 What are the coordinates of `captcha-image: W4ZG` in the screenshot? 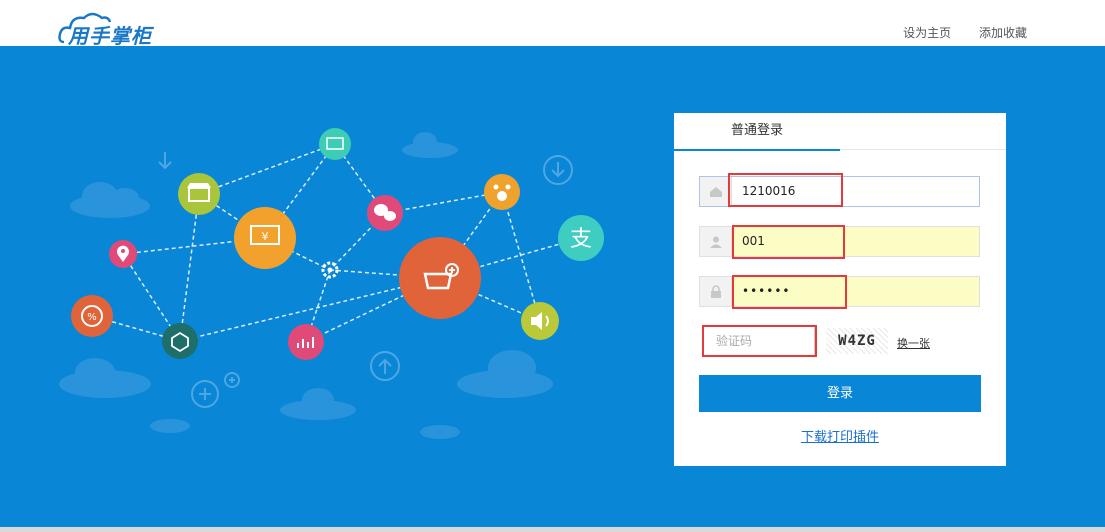 It's located at (857, 341).